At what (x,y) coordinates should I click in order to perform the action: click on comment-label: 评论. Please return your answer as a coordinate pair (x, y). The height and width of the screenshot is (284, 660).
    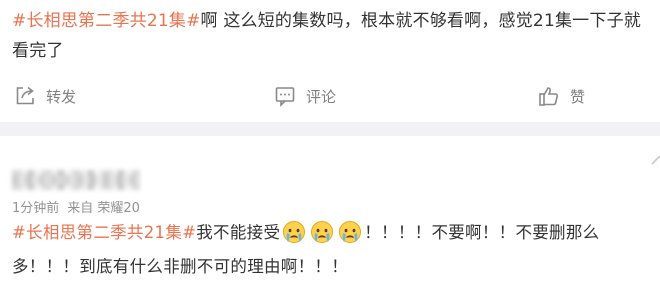
    Looking at the image, I should click on (321, 96).